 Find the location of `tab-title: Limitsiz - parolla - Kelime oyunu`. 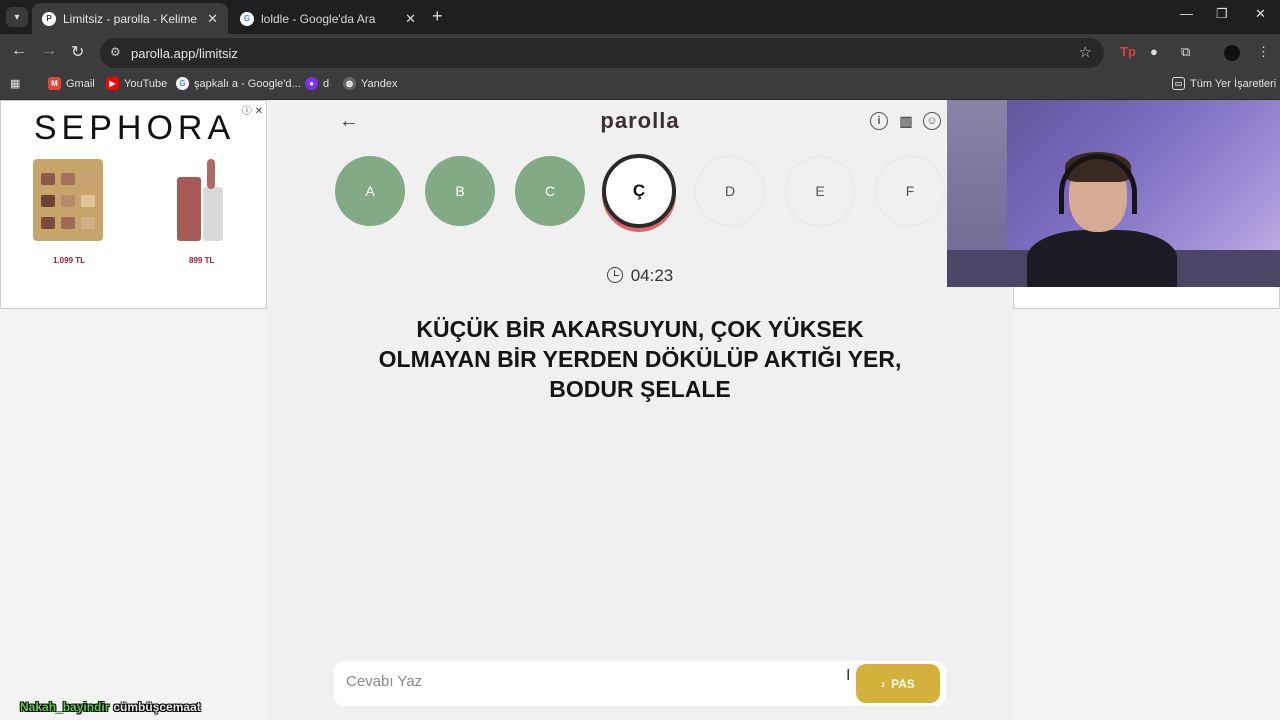

tab-title: Limitsiz - parolla - Kelime oyunu is located at coordinates (132, 18).